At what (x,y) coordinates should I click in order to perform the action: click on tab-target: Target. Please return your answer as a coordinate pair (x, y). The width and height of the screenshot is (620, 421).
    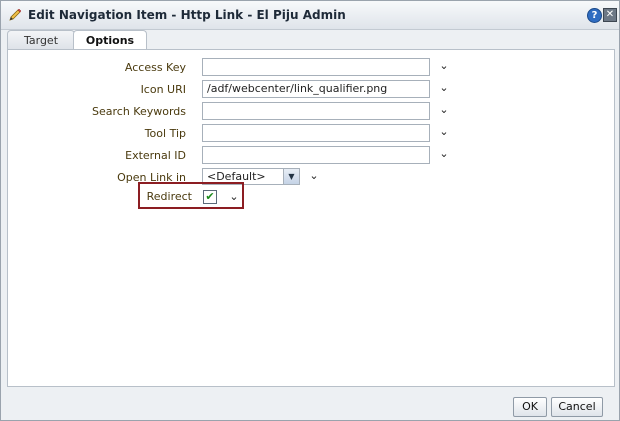
    Looking at the image, I should click on (41, 40).